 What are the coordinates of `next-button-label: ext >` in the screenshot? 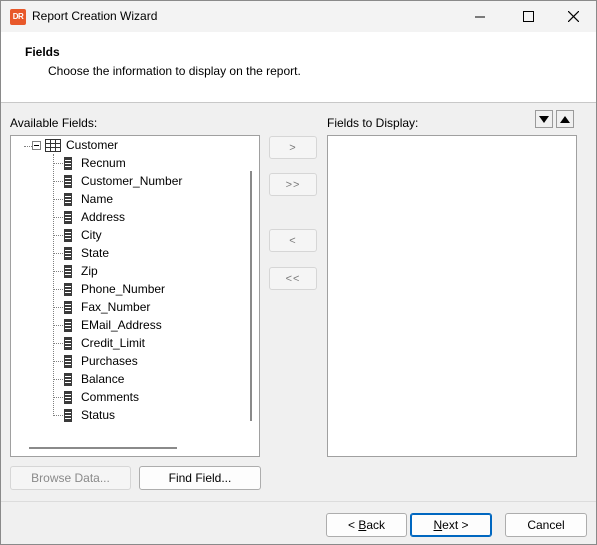 It's located at (455, 525).